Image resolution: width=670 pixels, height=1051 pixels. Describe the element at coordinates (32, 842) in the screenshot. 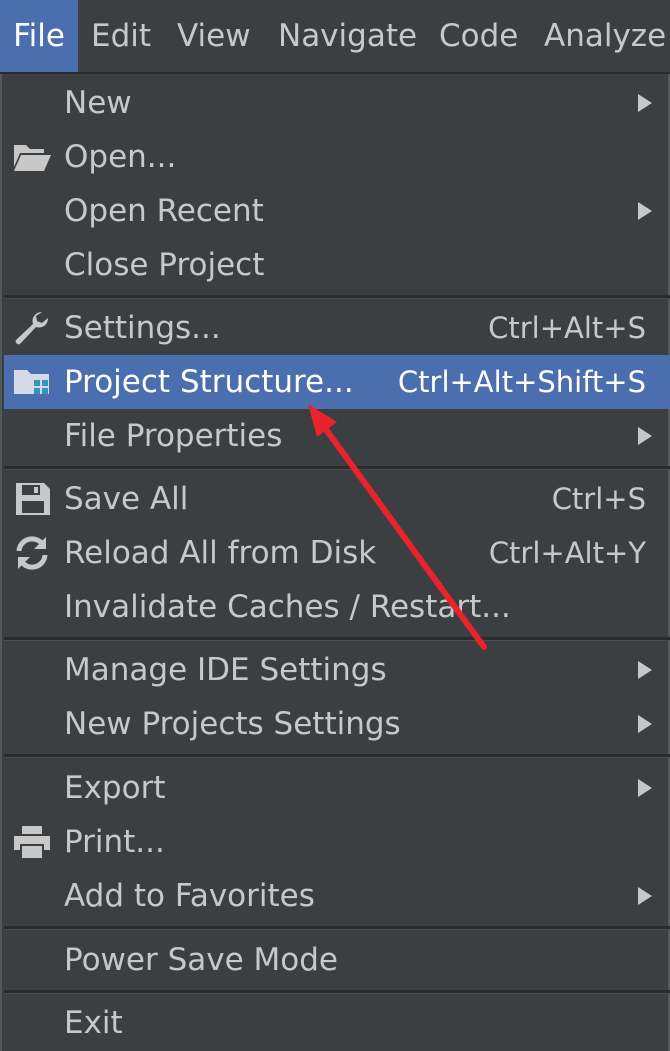

I see `printer-icon` at that location.